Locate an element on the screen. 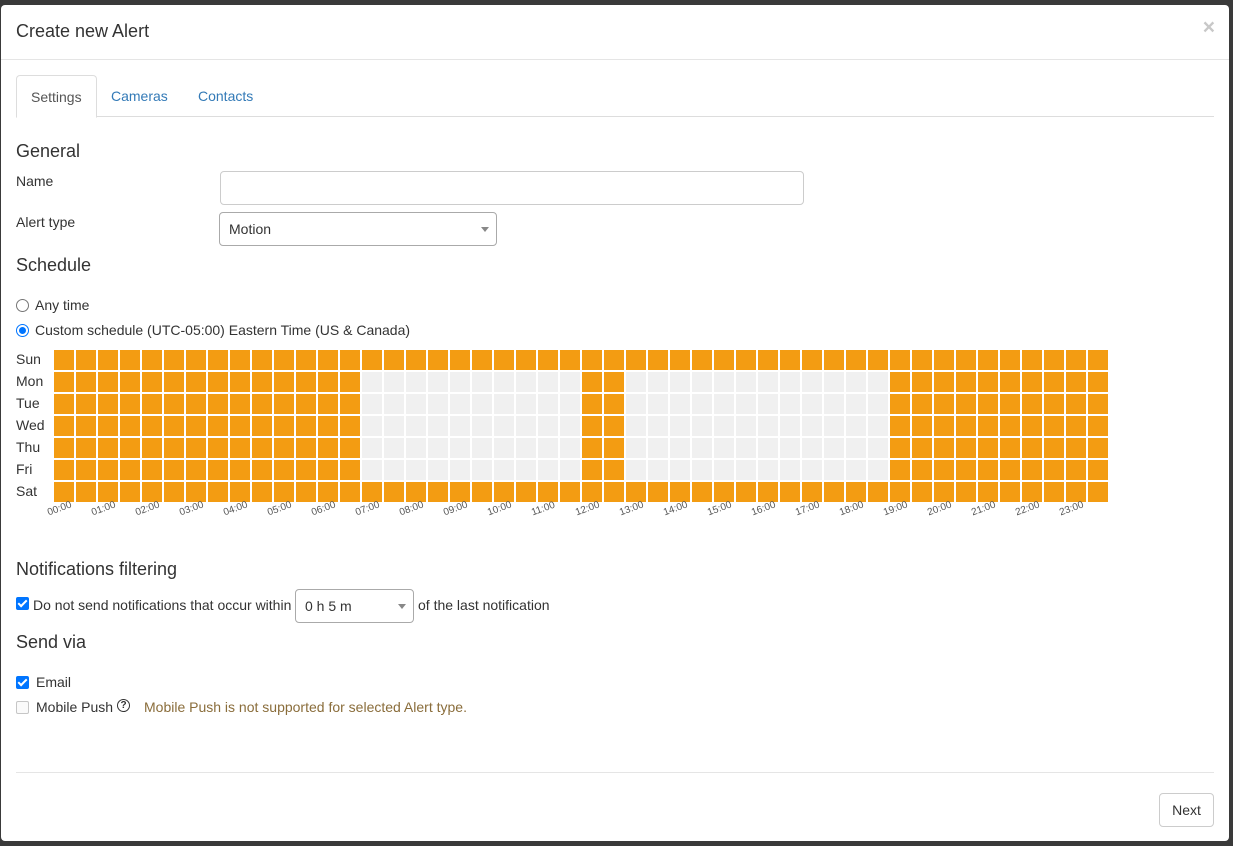 The height and width of the screenshot is (846, 1233). name-input is located at coordinates (512, 188).